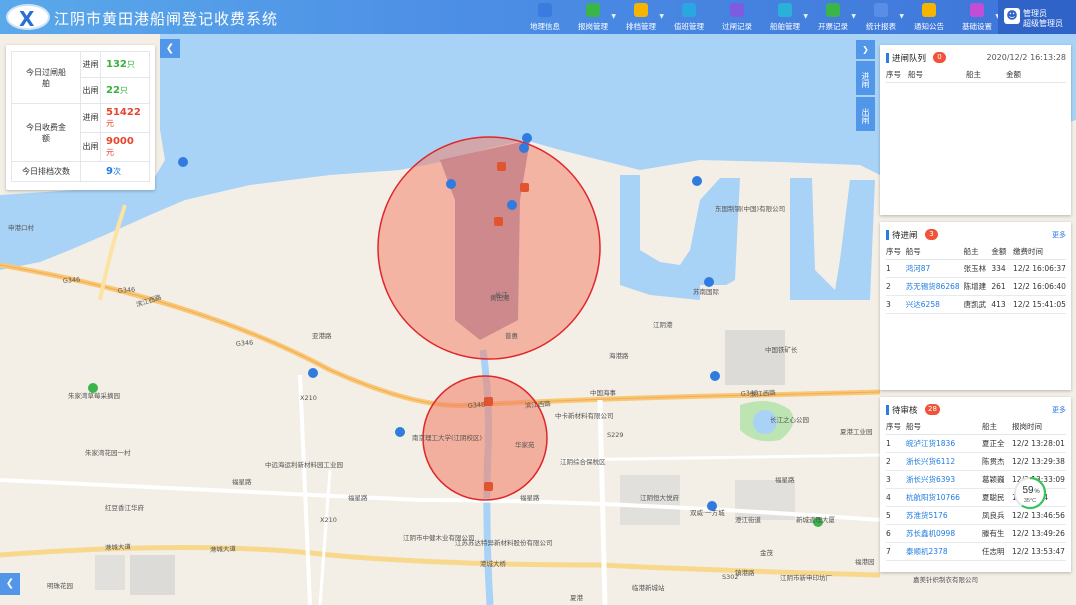 The height and width of the screenshot is (605, 1076). Describe the element at coordinates (934, 268) in the screenshot. I see `ship-number-link: 鸿河87` at that location.